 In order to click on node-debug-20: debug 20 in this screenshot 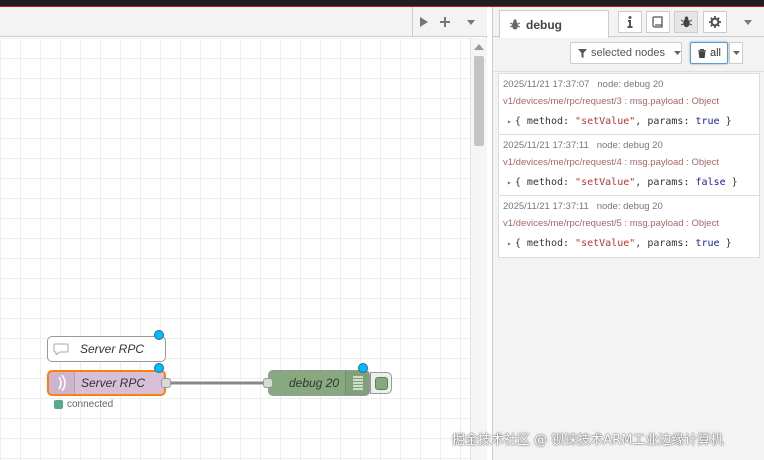, I will do `click(319, 383)`.